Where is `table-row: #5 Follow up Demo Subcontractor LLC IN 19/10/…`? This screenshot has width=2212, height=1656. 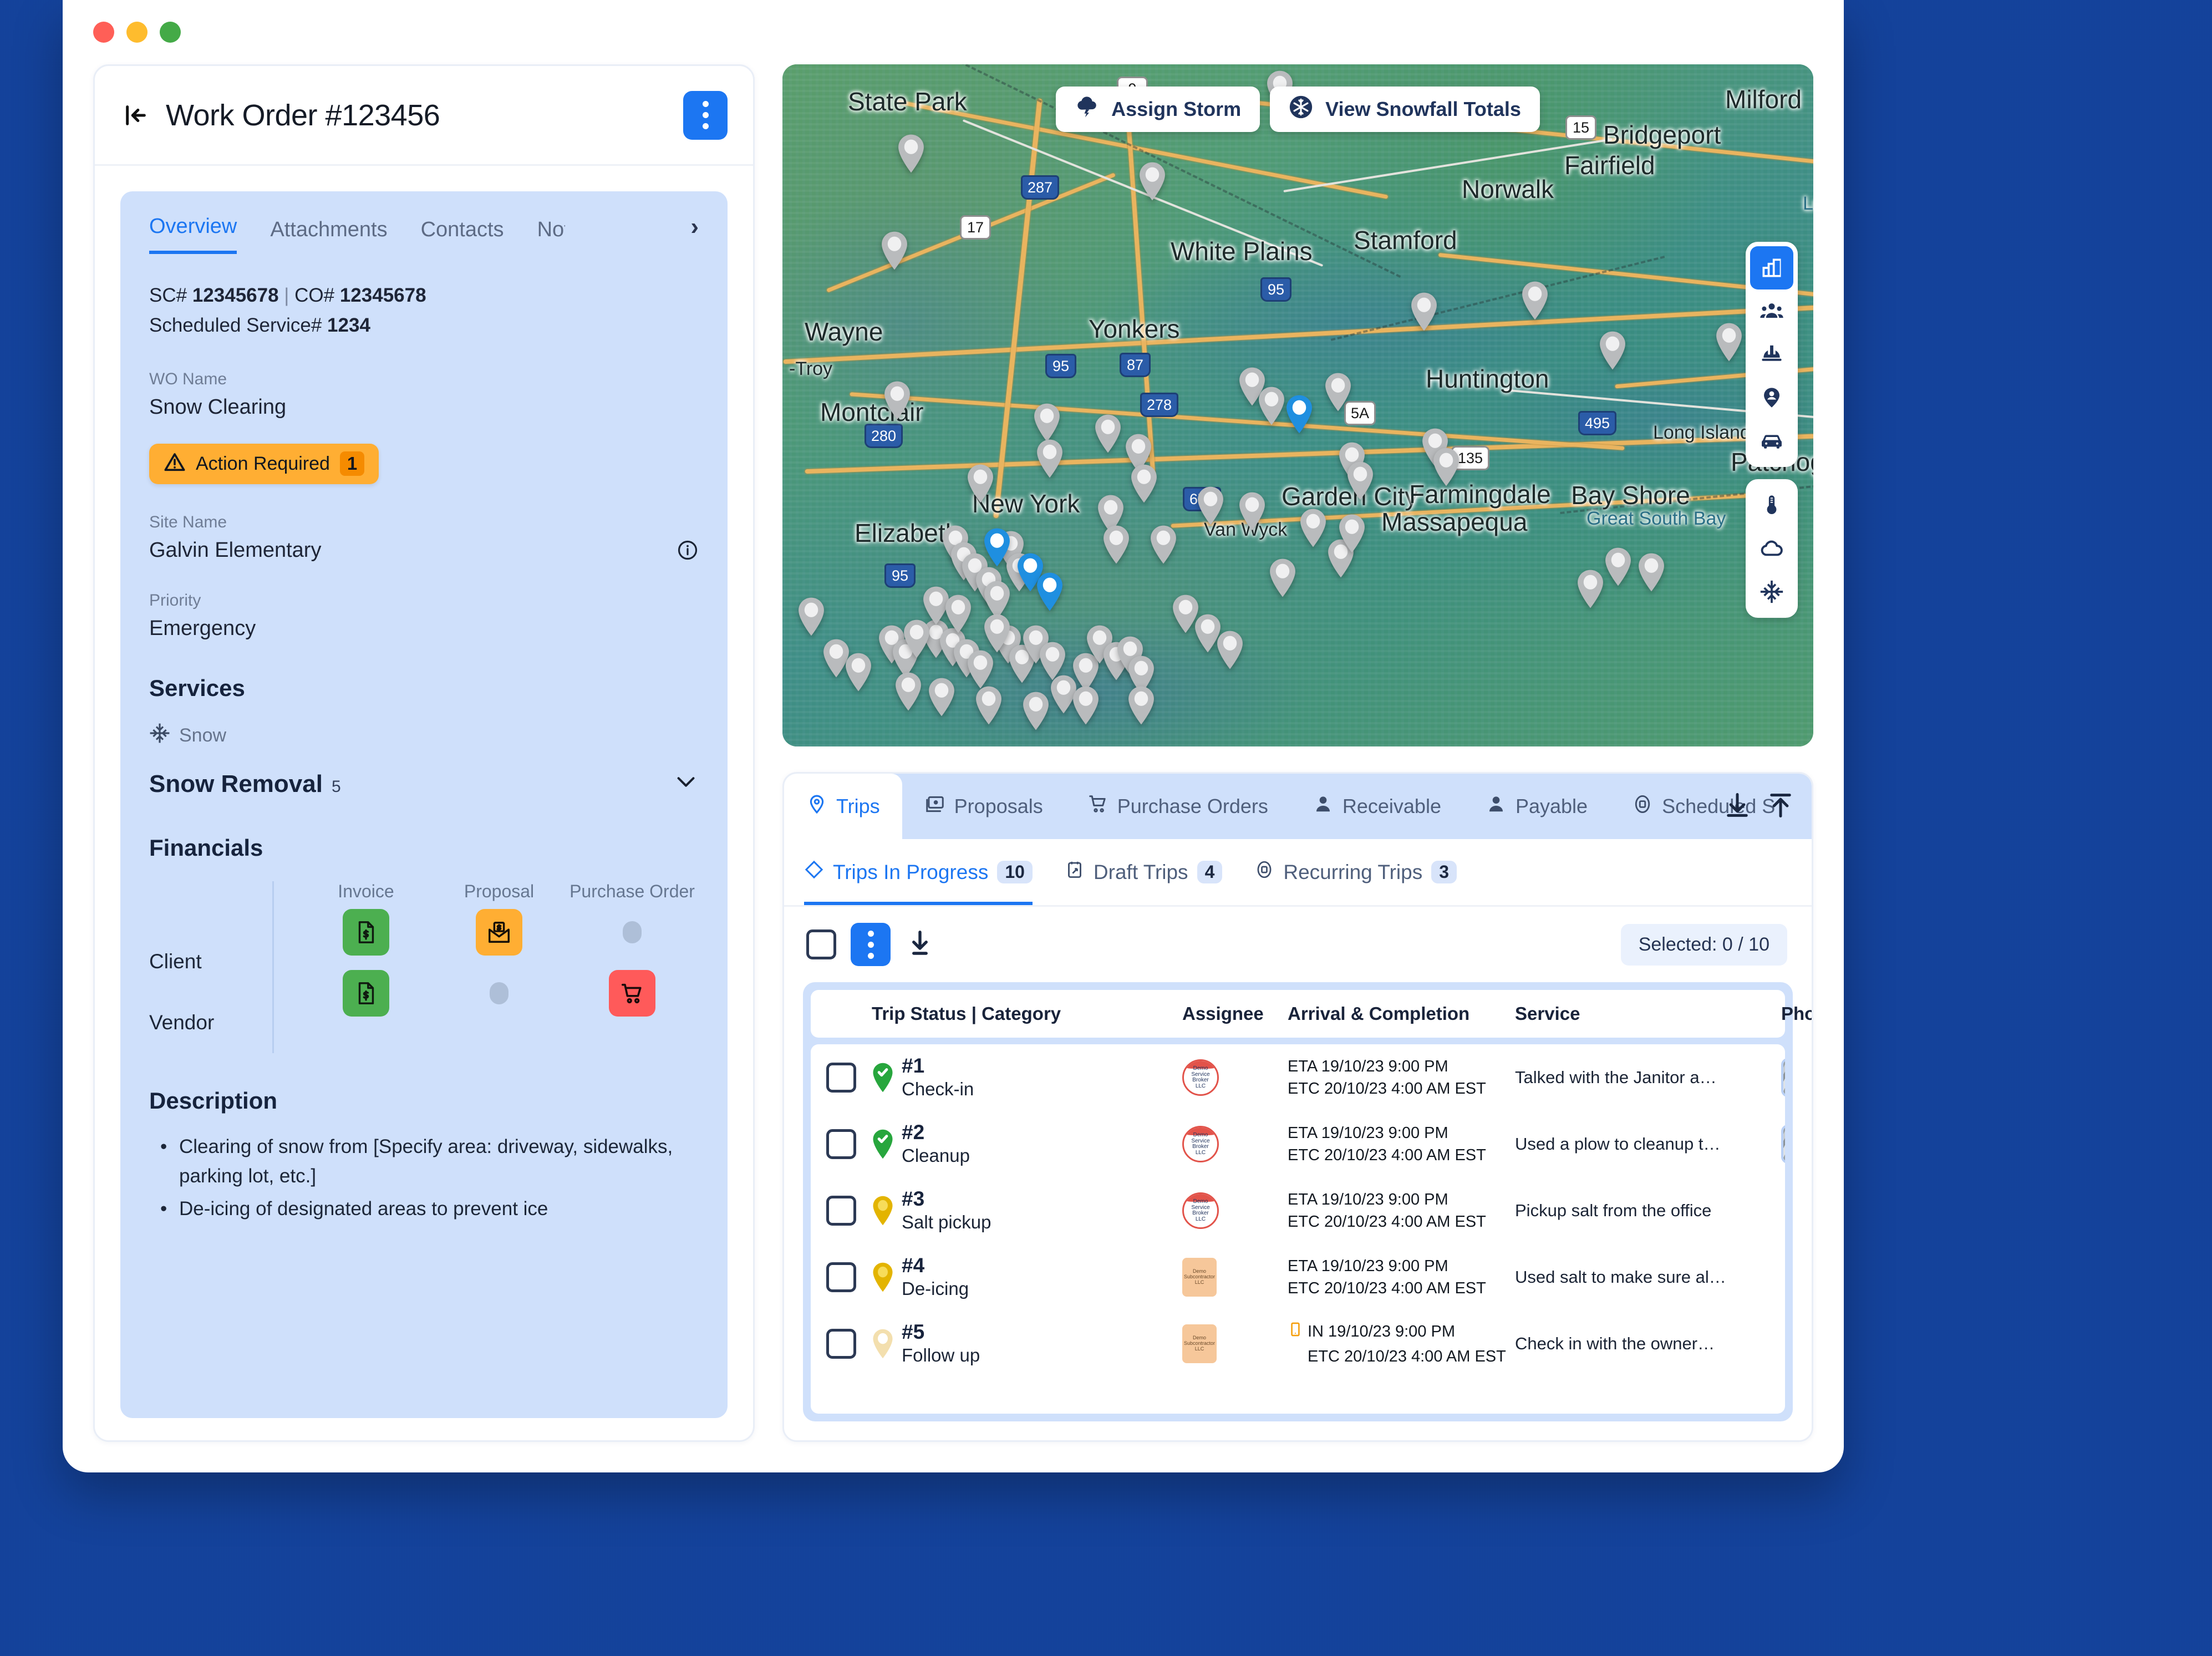
table-row: #5 Follow up Demo Subcontractor LLC IN 19/10/… is located at coordinates (1298, 1343).